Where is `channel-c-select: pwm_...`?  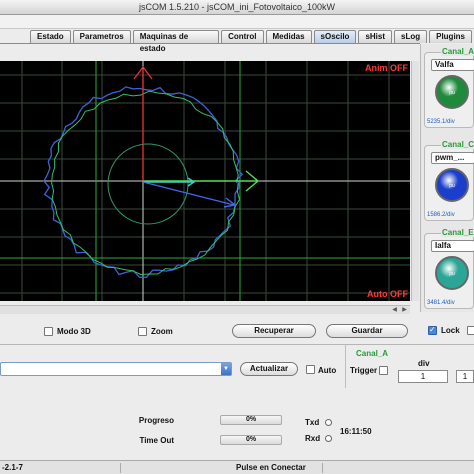 channel-c-select: pwm_... is located at coordinates (452, 158).